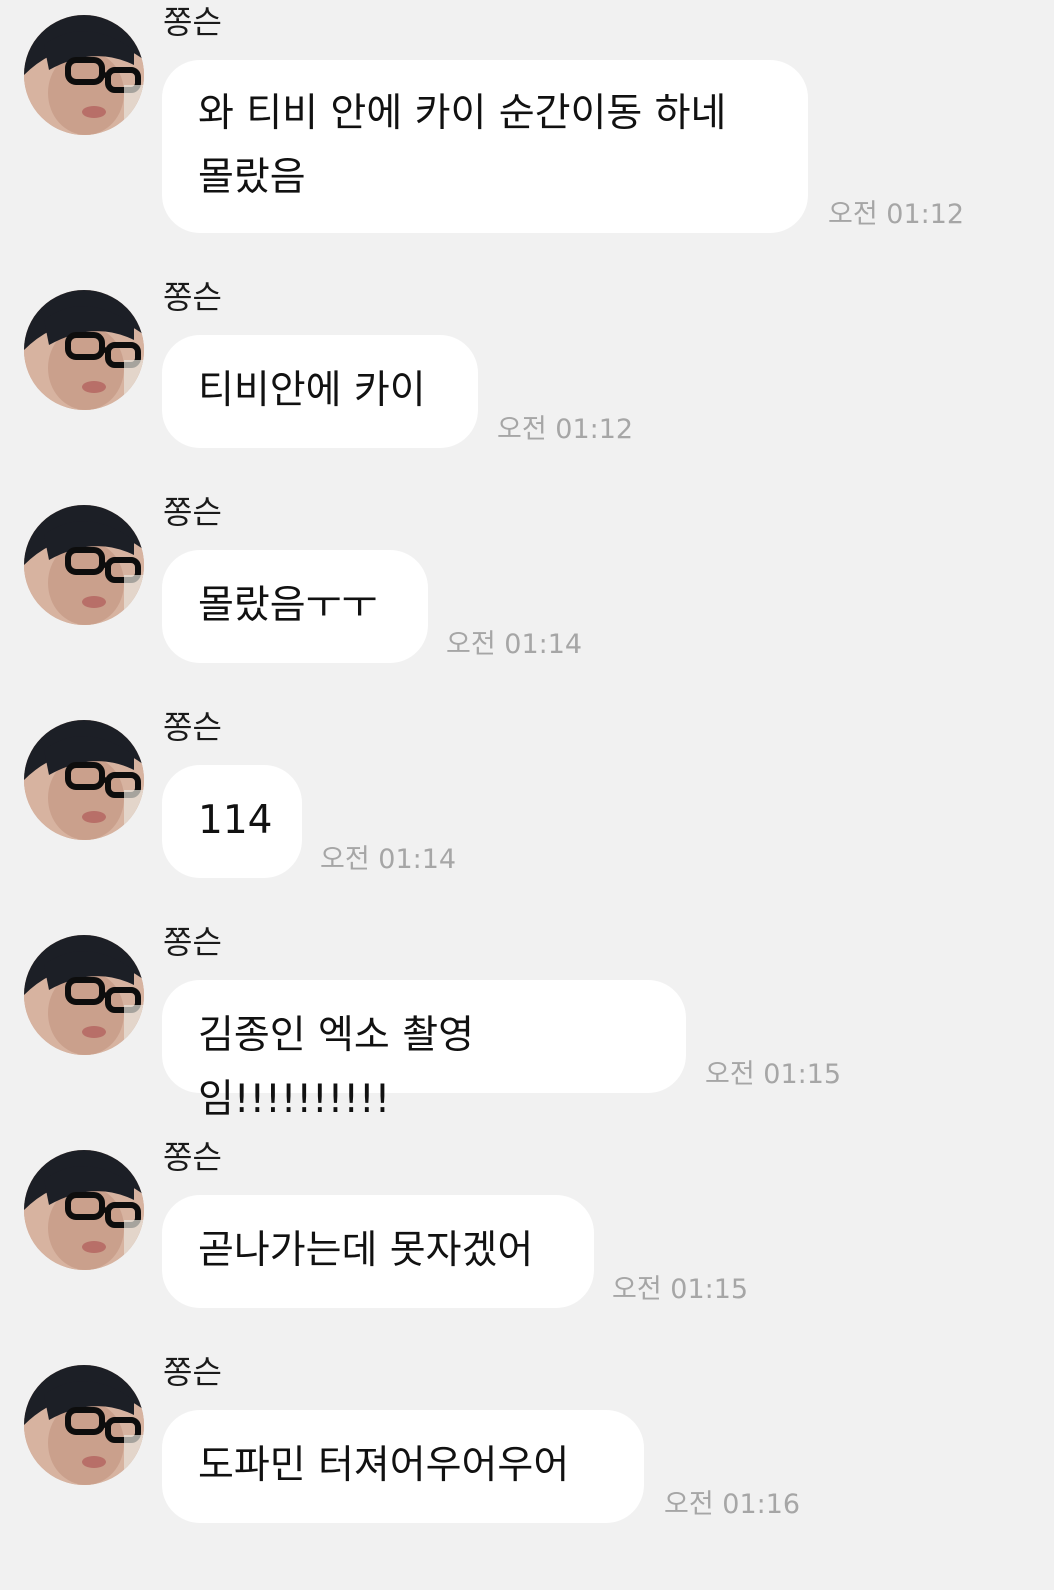  I want to click on message-bubble: 몰랐음ㅜㅜ, so click(295, 606).